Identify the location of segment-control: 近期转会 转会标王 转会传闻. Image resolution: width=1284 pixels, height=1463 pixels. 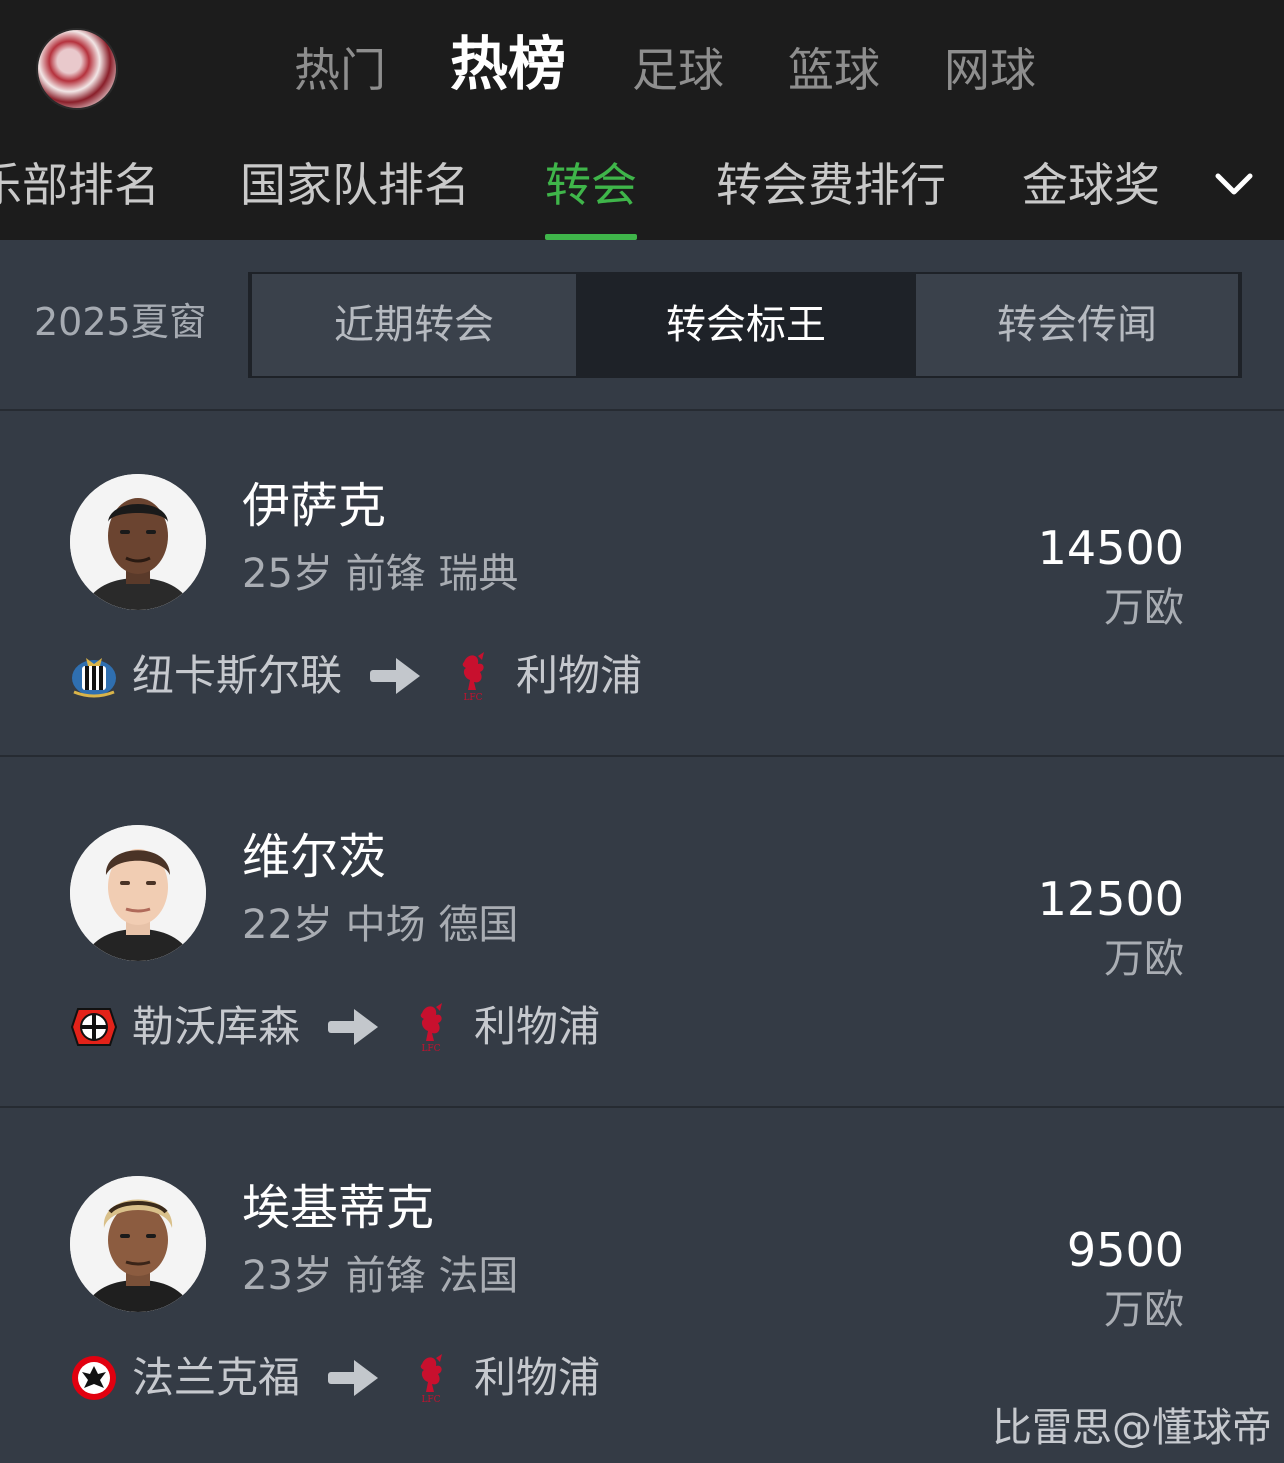
(745, 325).